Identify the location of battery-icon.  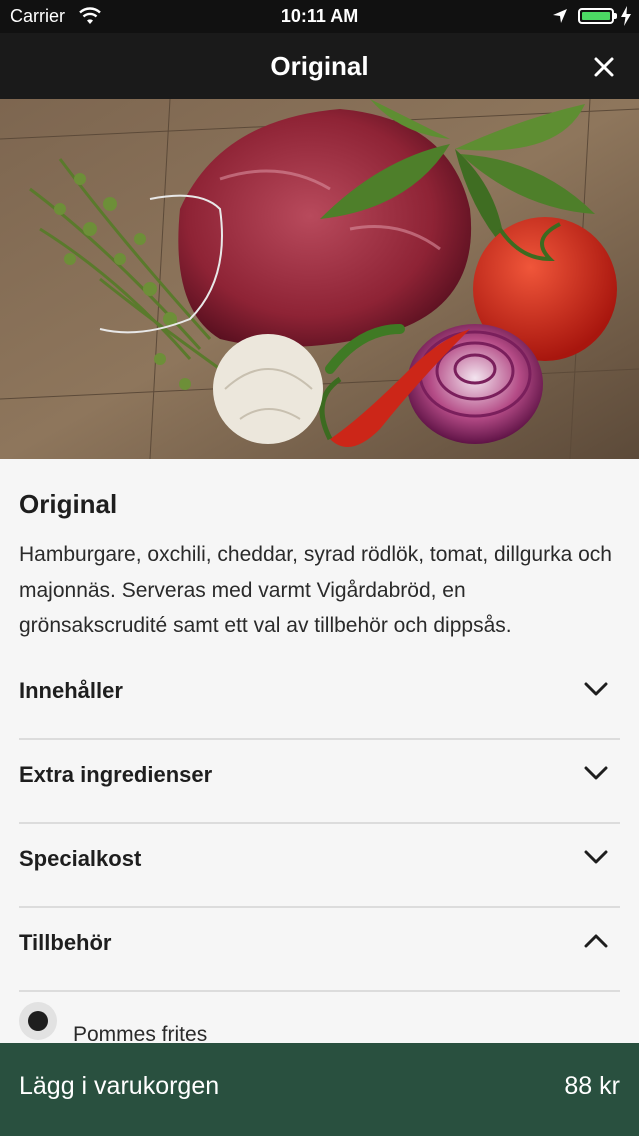
(596, 16).